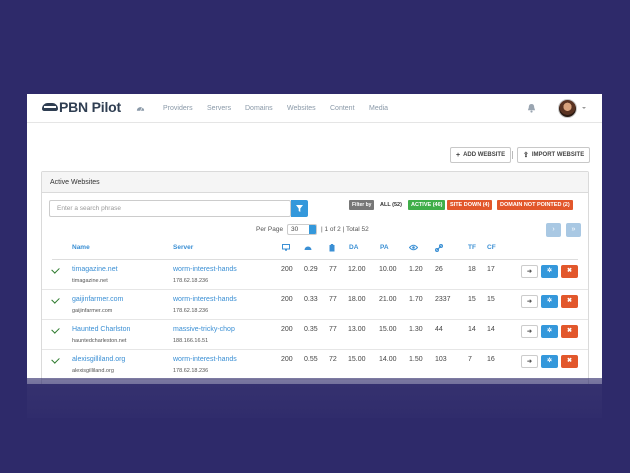 The width and height of the screenshot is (630, 473). Describe the element at coordinates (92, 311) in the screenshot. I see `site-domain: gaijinfarmer.com` at that location.